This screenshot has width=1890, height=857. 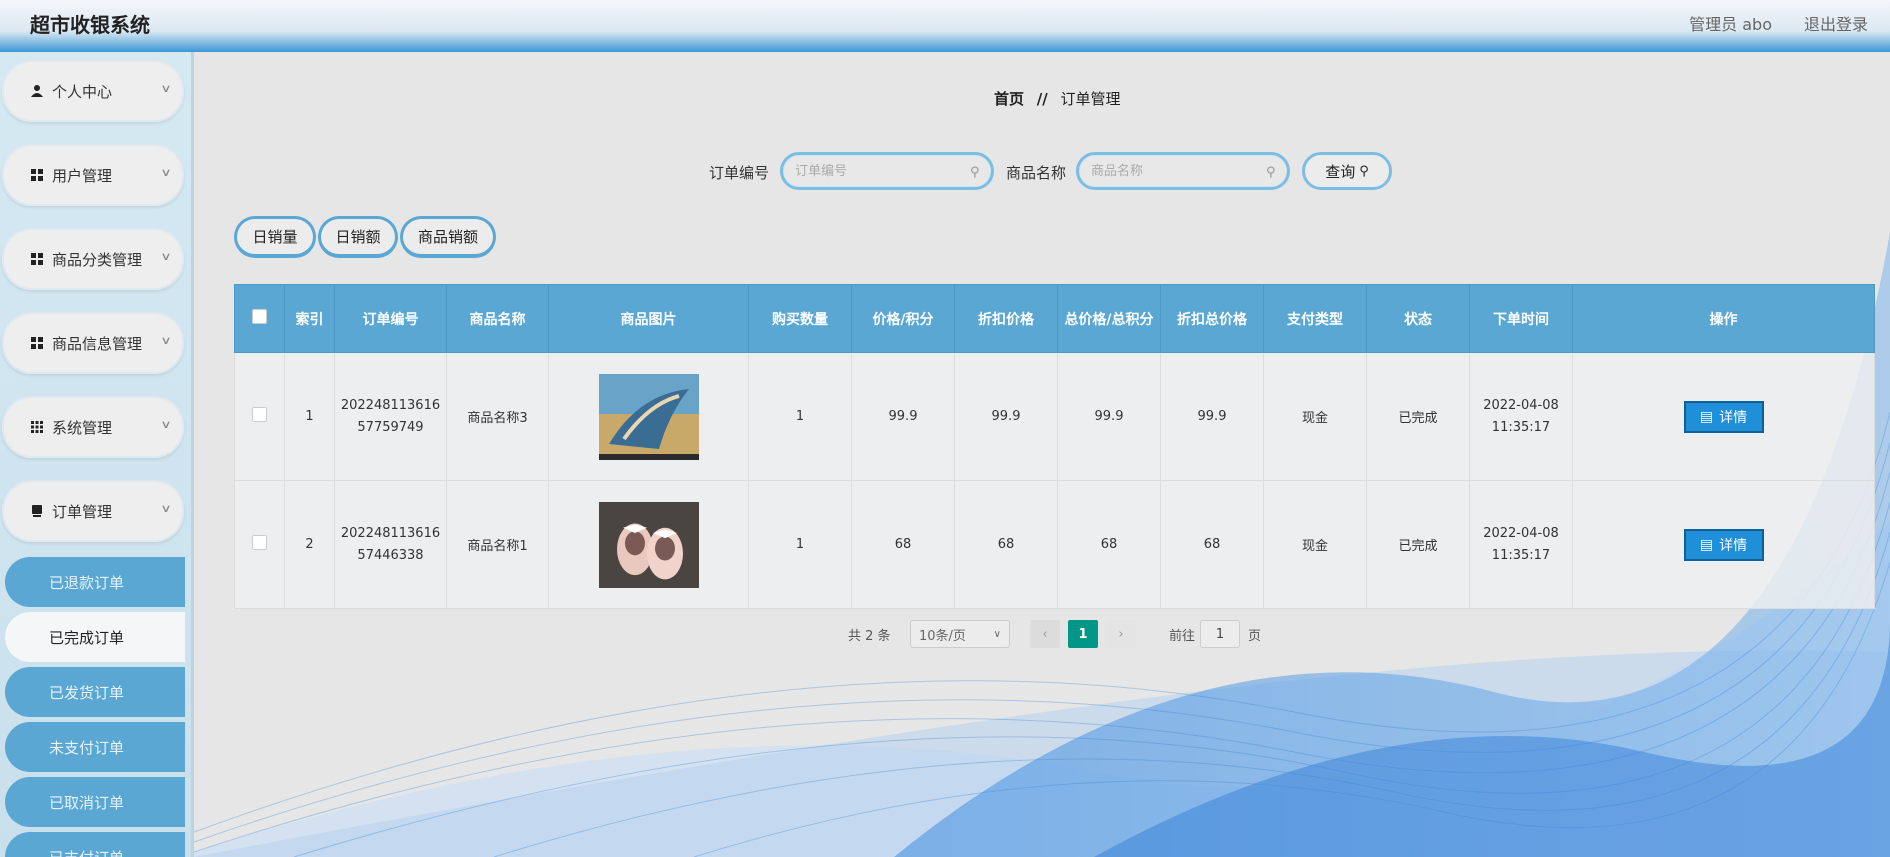 I want to click on column-header: 操作, so click(x=1723, y=318).